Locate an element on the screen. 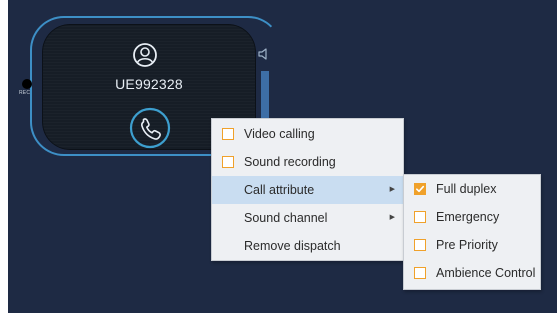 Image resolution: width=557 pixels, height=313 pixels. menu-item-label: Sound channel is located at coordinates (286, 218).